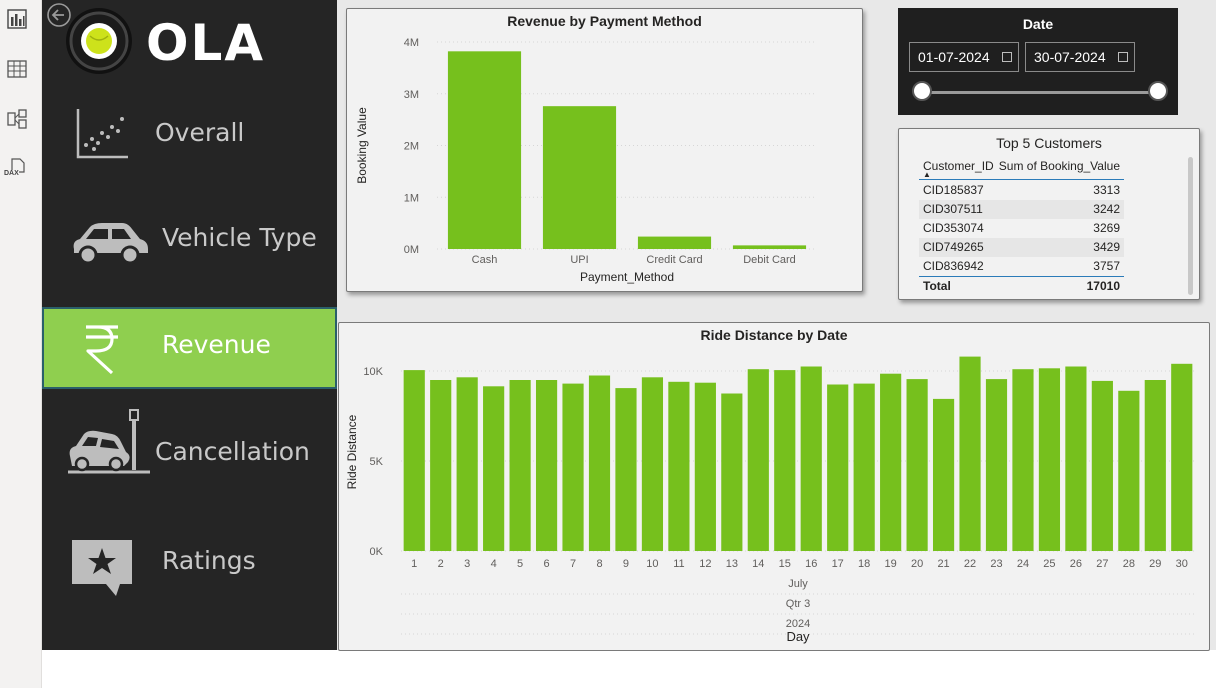 This screenshot has height=688, width=1216. What do you see at coordinates (520, 564) in the screenshot?
I see `x-tick-label: 5` at bounding box center [520, 564].